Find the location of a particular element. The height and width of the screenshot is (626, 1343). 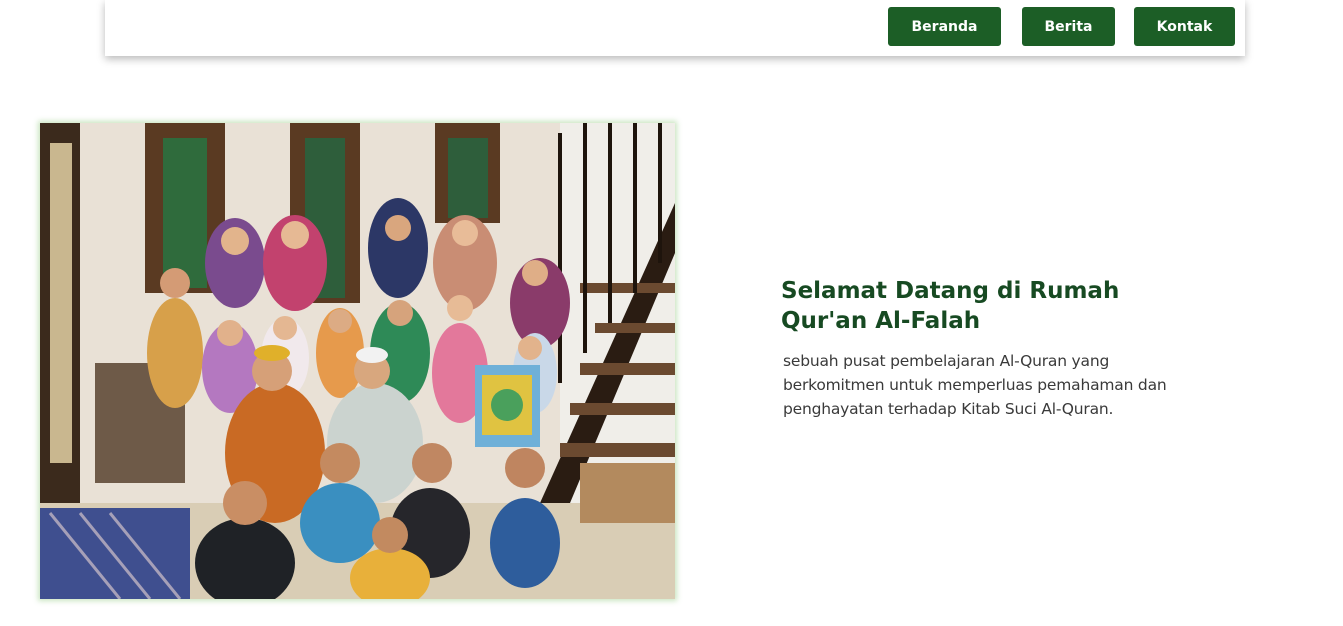

nav-berita-button: Berita is located at coordinates (1068, 26).